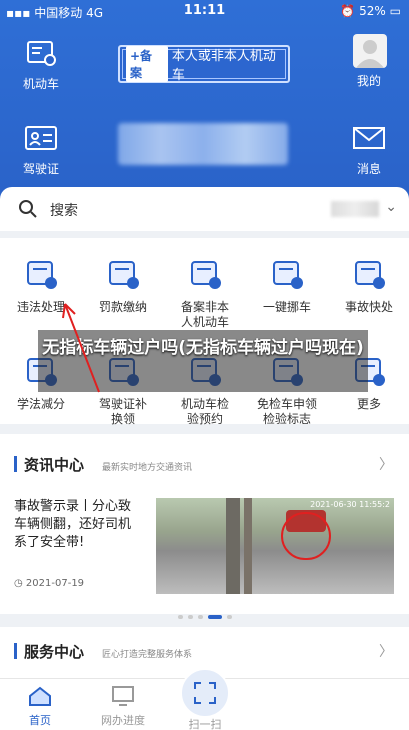  Describe the element at coordinates (124, 275) in the screenshot. I see `fine-payment-icon` at that location.